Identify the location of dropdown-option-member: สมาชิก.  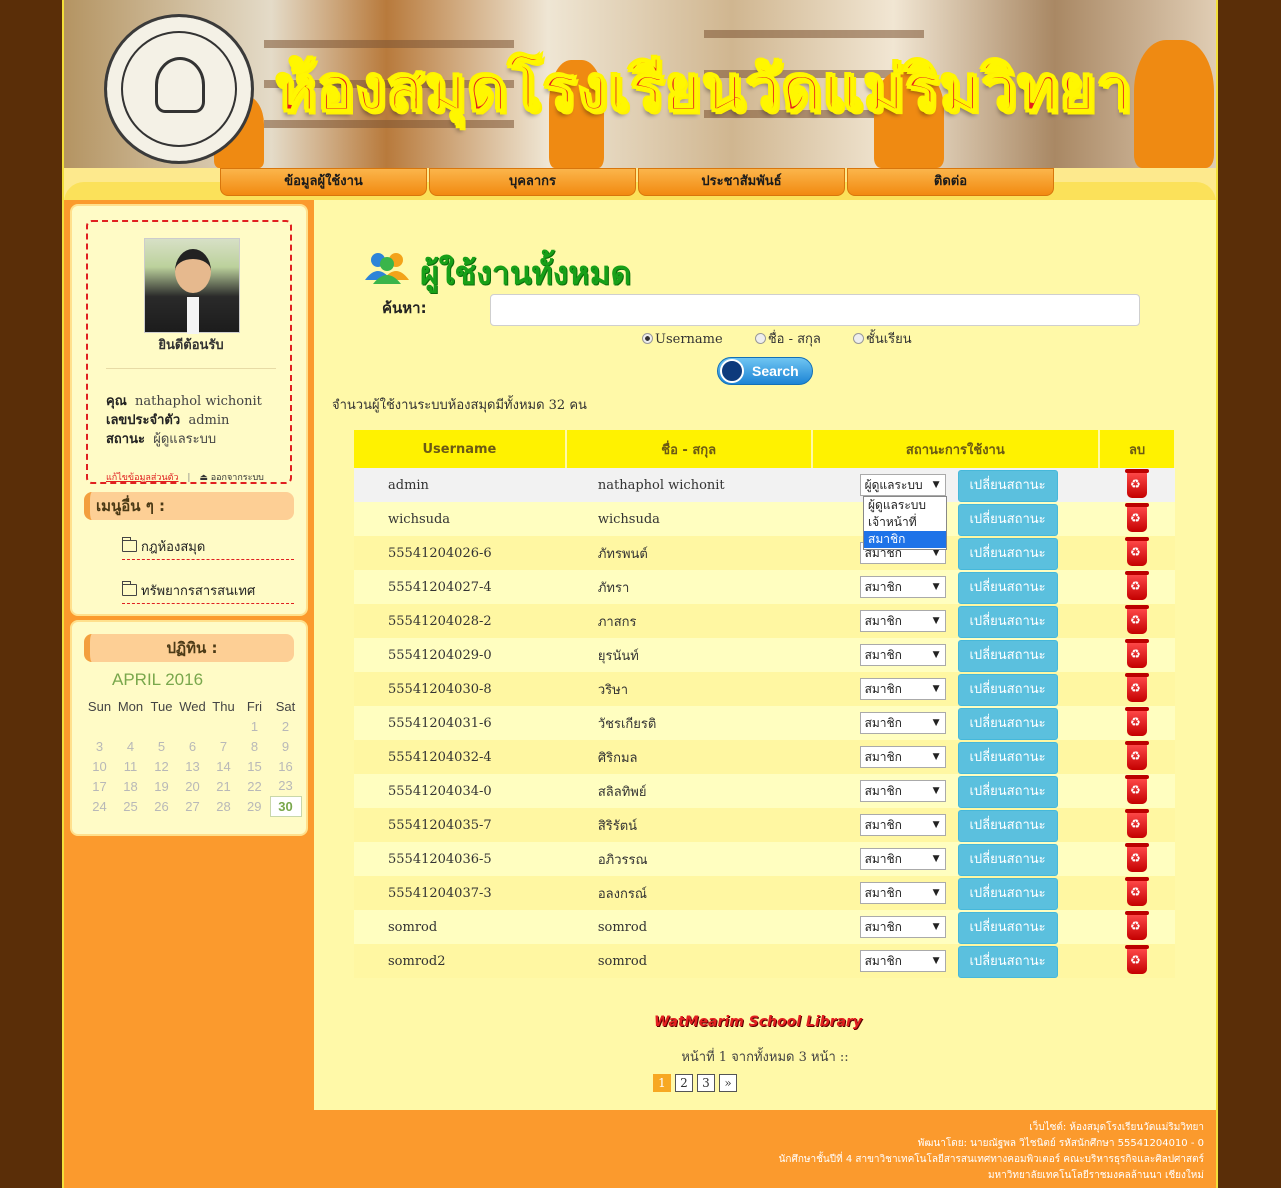
(905, 539).